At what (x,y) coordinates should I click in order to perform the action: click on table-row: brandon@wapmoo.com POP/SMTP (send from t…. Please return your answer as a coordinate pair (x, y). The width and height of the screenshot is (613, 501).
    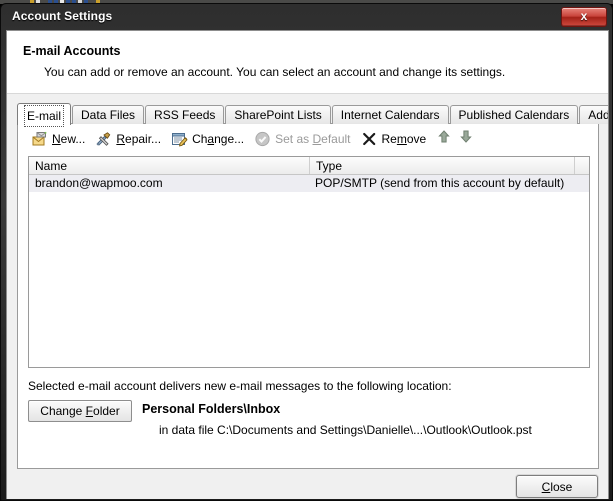
    Looking at the image, I should click on (309, 183).